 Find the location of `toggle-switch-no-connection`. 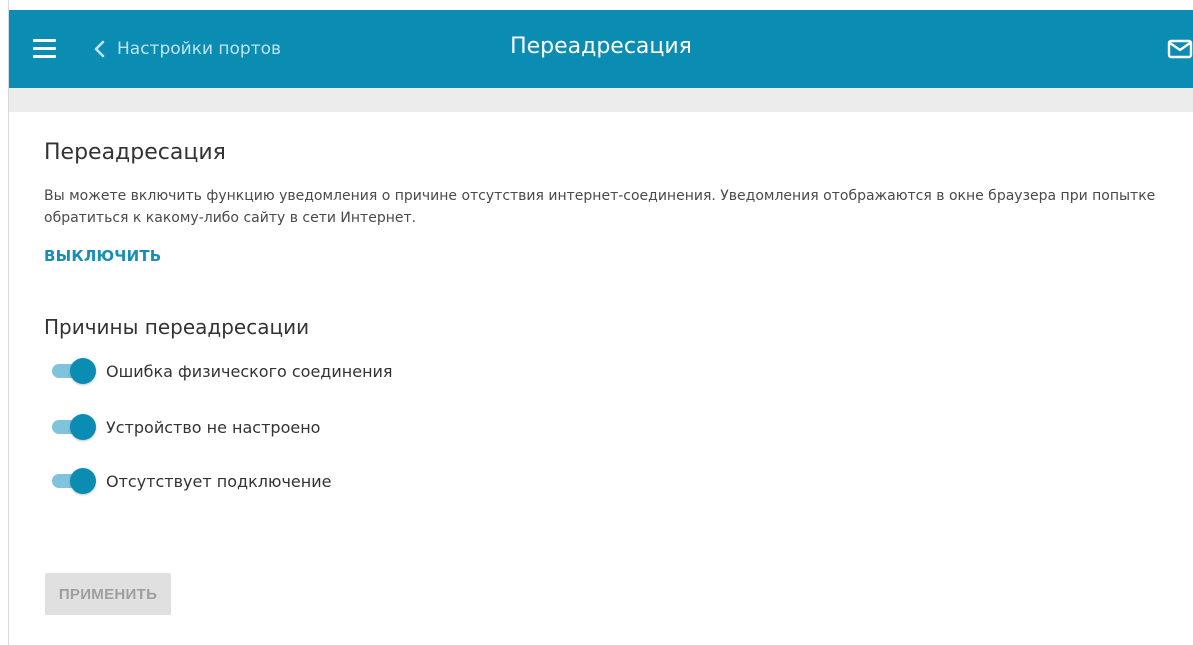

toggle-switch-no-connection is located at coordinates (74, 481).